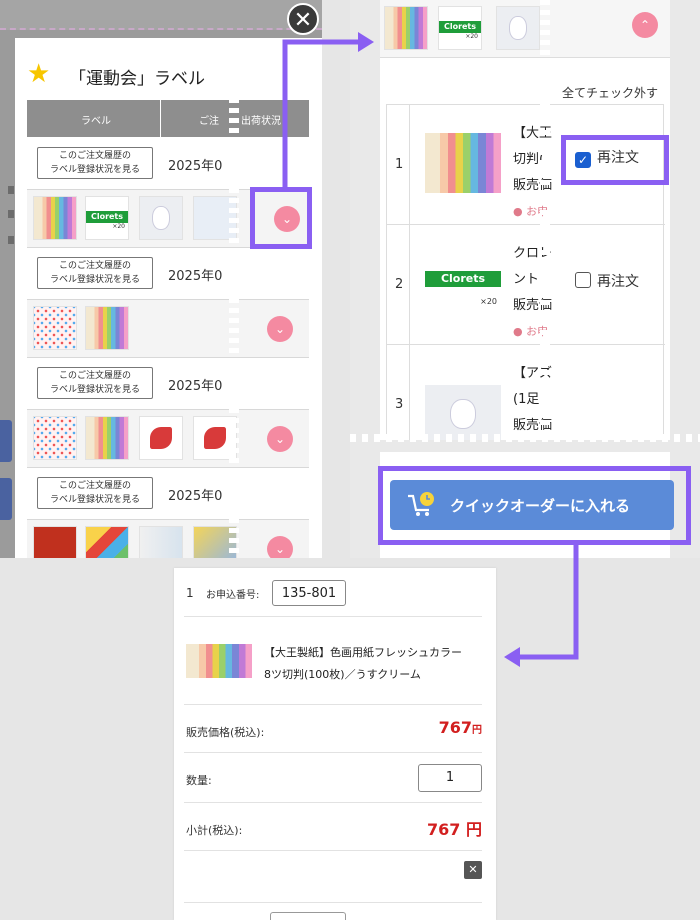 The height and width of the screenshot is (920, 700). What do you see at coordinates (399, 284) in the screenshot?
I see `row-number: 2` at bounding box center [399, 284].